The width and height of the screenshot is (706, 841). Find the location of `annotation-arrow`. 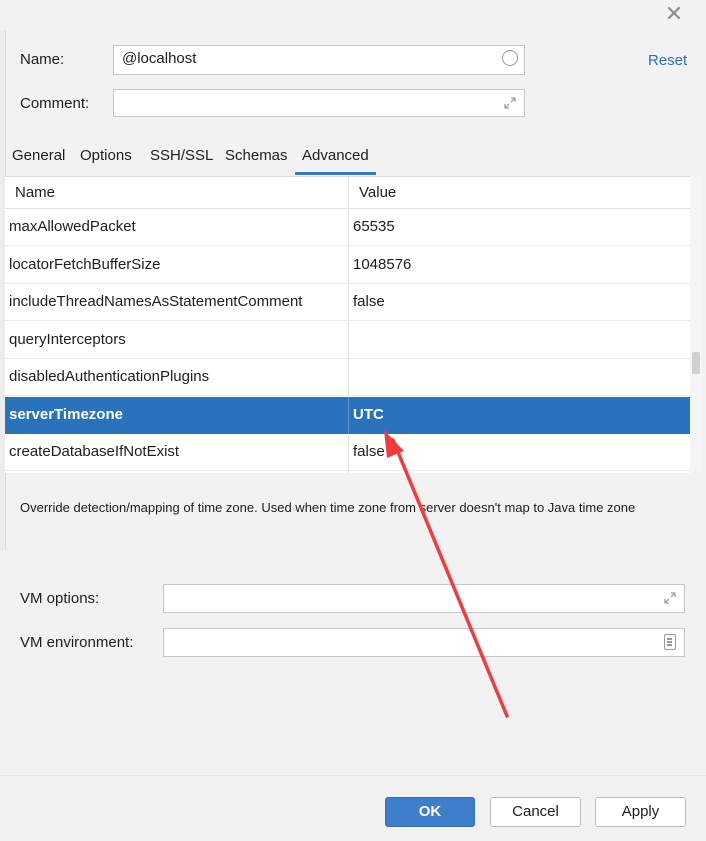

annotation-arrow is located at coordinates (446, 574).